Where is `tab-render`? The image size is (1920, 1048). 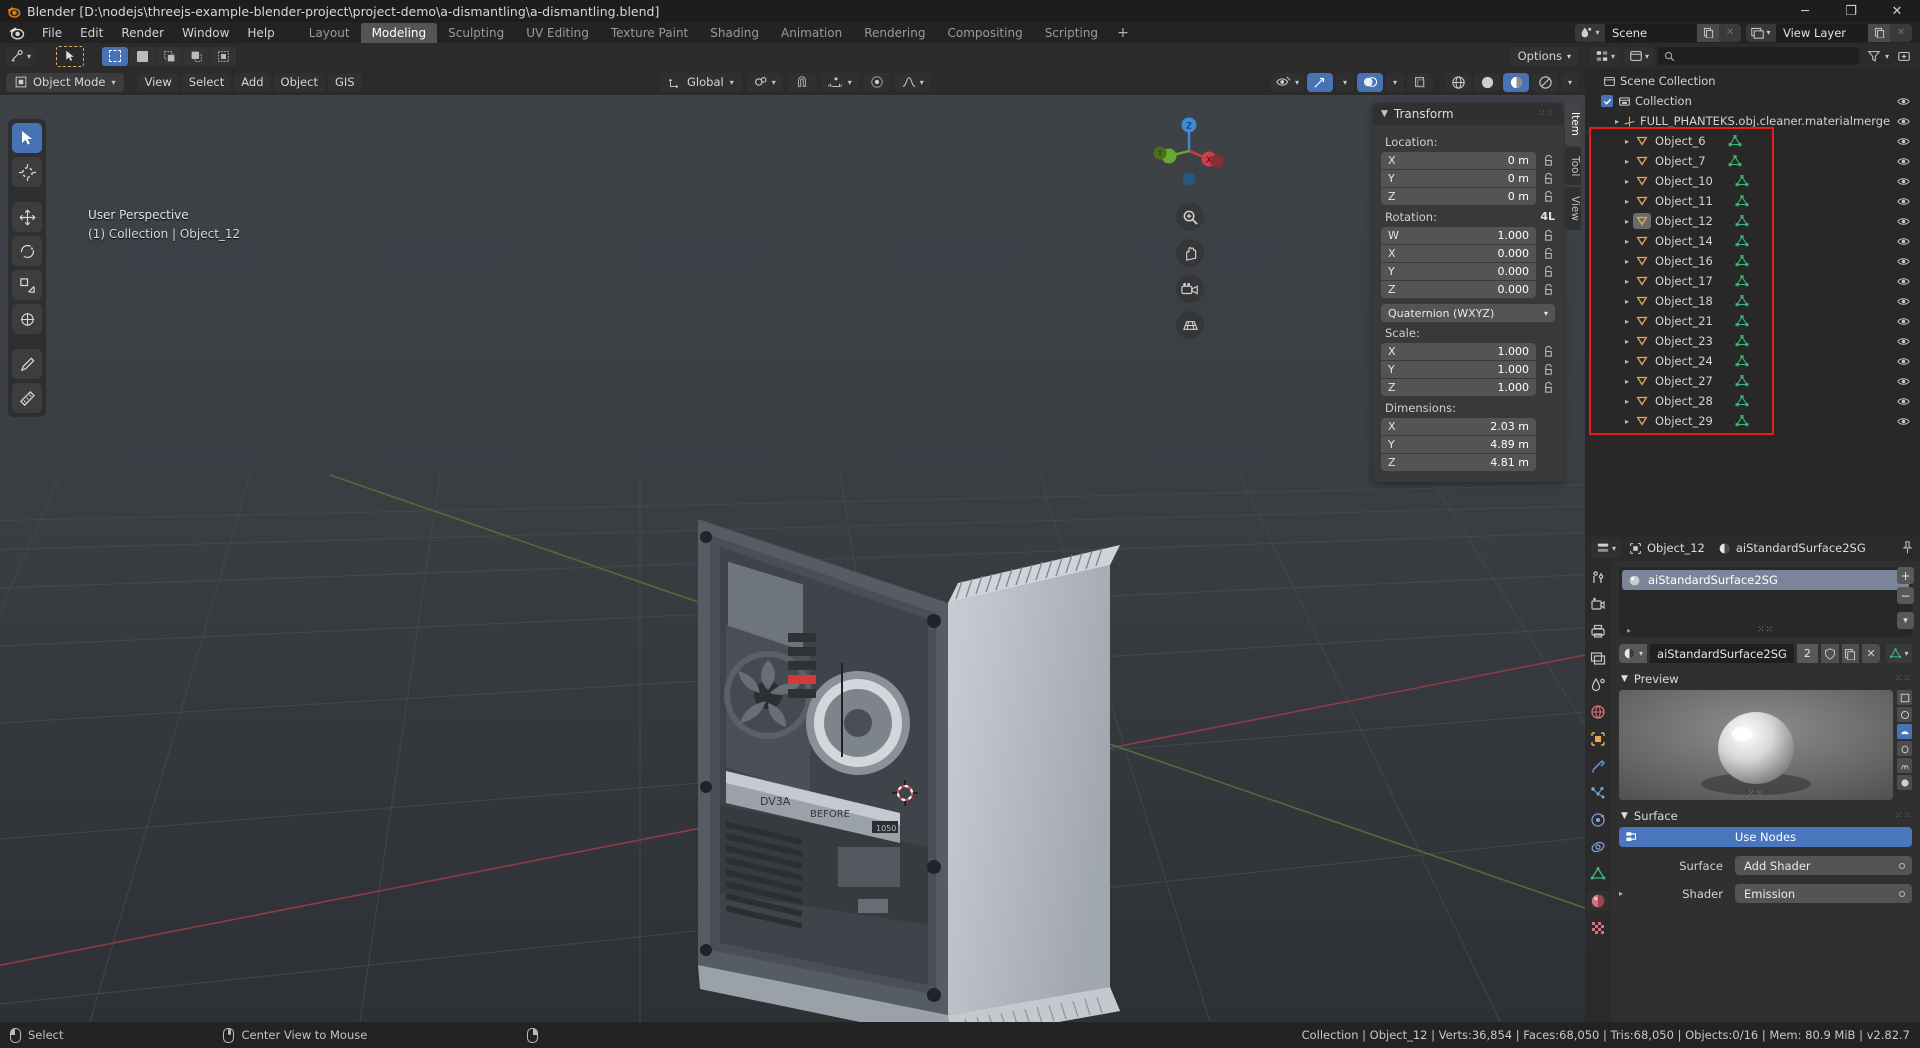
tab-render is located at coordinates (1598, 604).